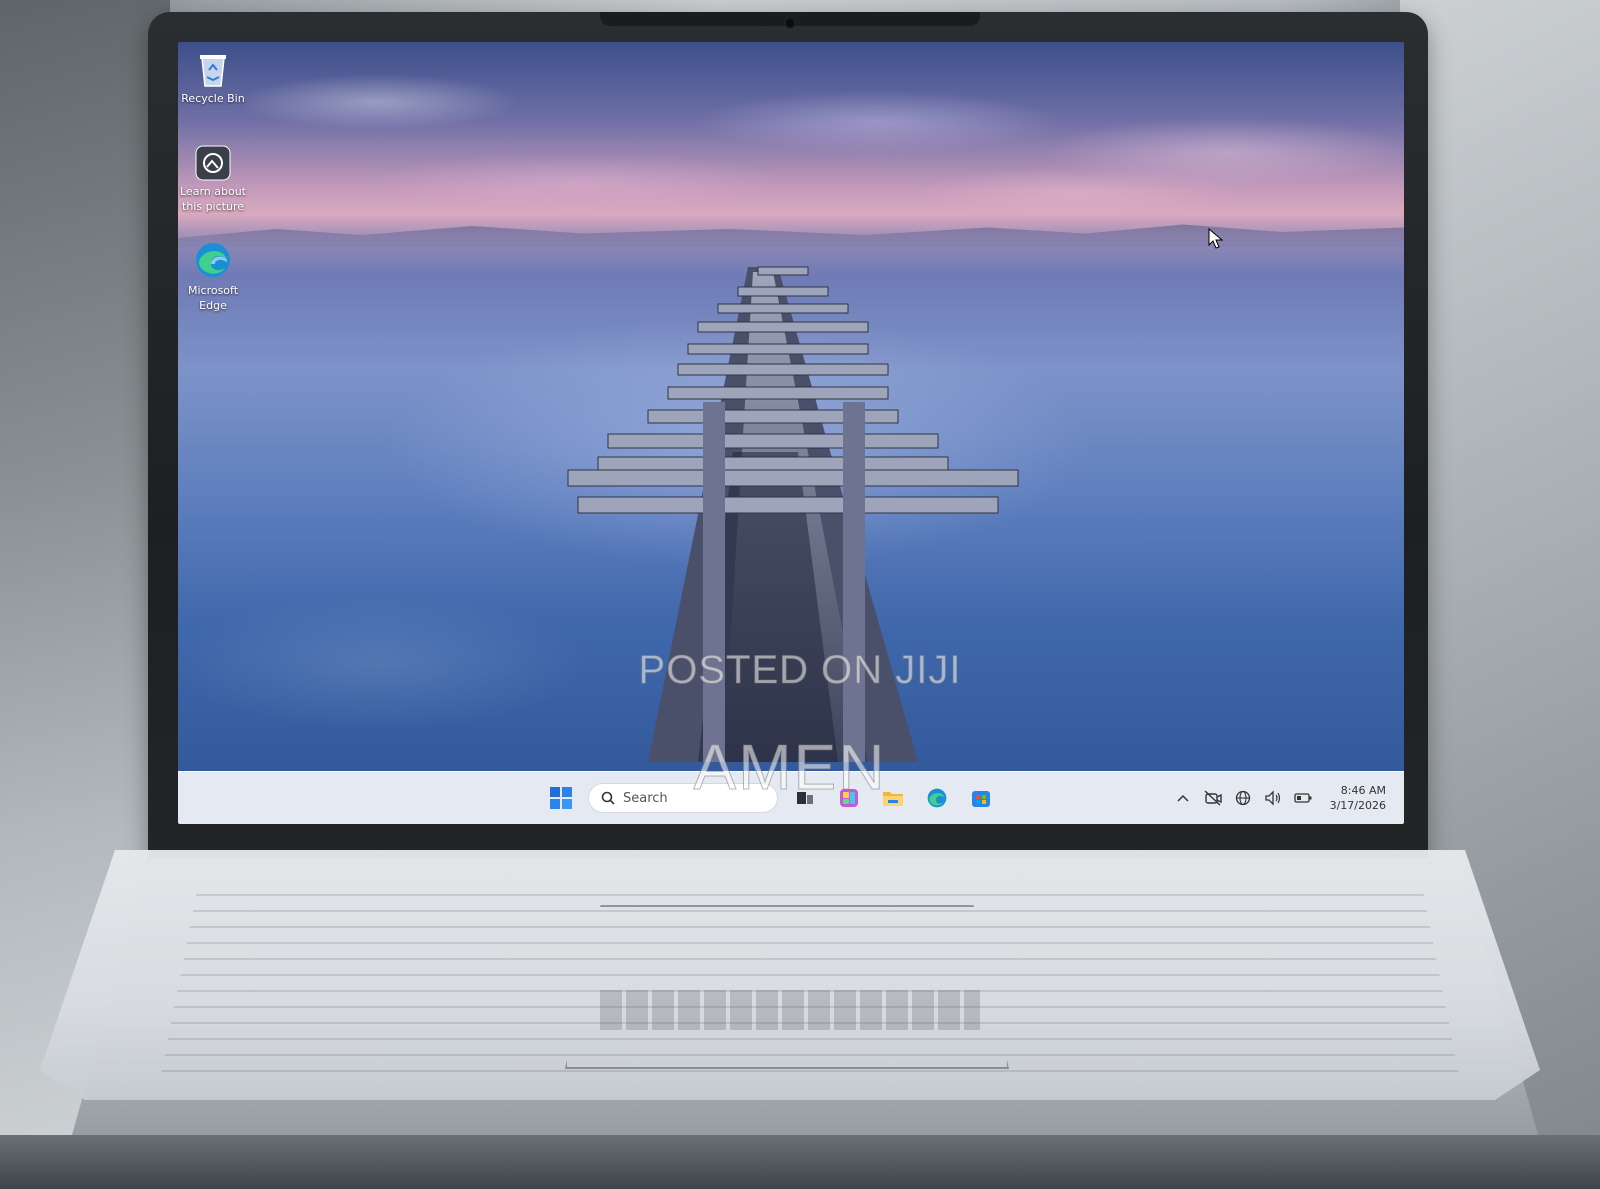  I want to click on system-tray: 8:46 AM 3/17/2026, so click(1280, 798).